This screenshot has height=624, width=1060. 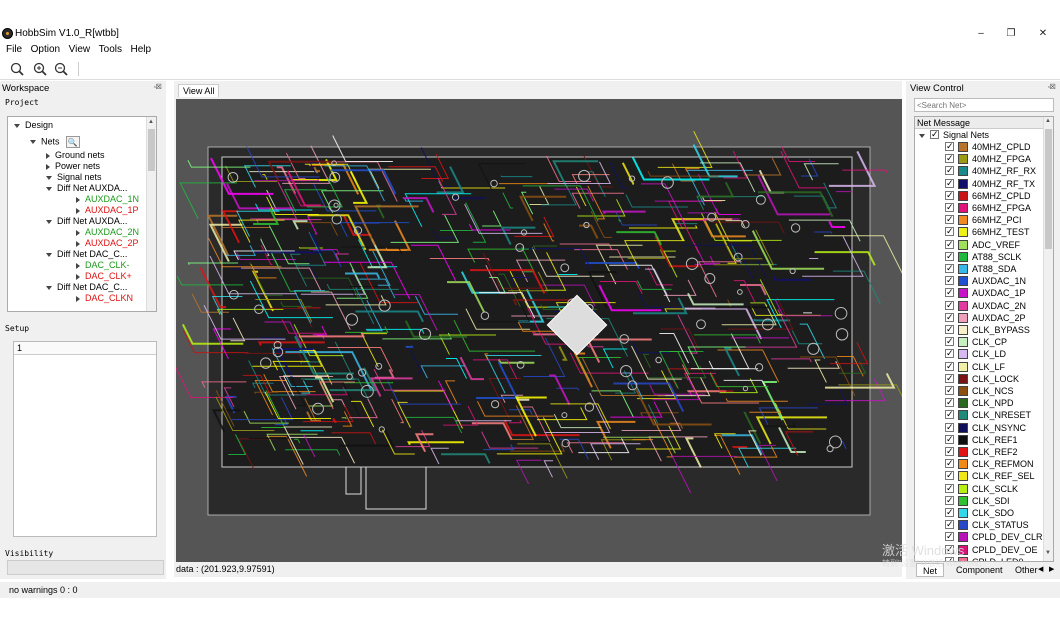 What do you see at coordinates (1052, 87) in the screenshot?
I see `view-control-dock-buttons: ▫☒` at bounding box center [1052, 87].